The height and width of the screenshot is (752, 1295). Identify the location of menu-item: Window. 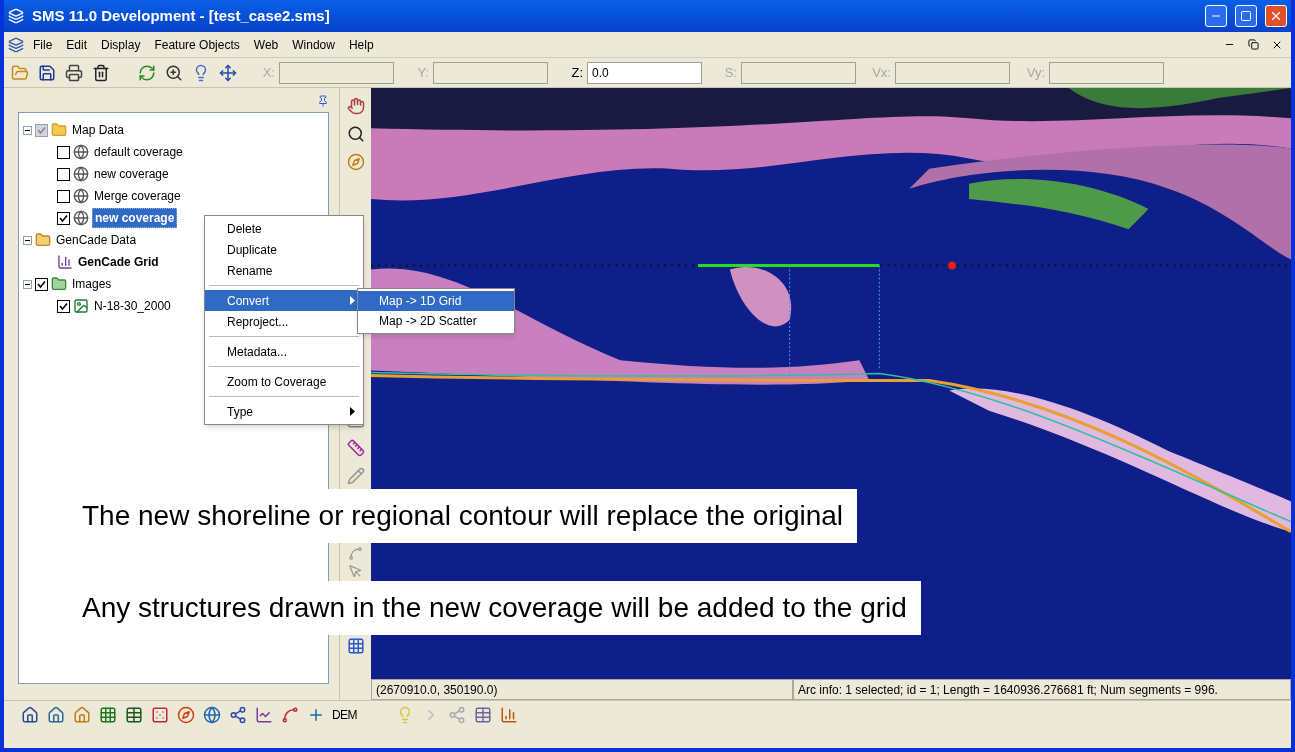
(313, 44).